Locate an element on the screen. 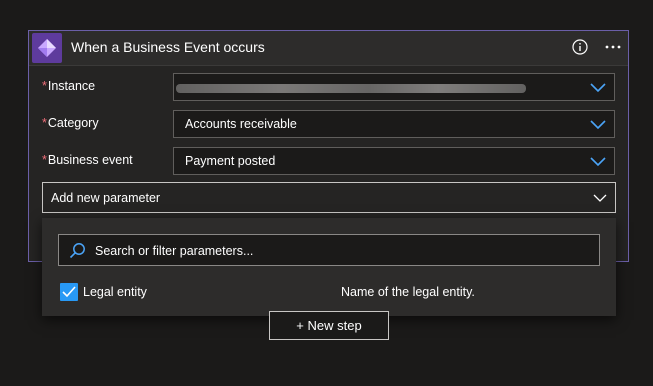 Image resolution: width=653 pixels, height=386 pixels. checkmark-icon is located at coordinates (69, 292).